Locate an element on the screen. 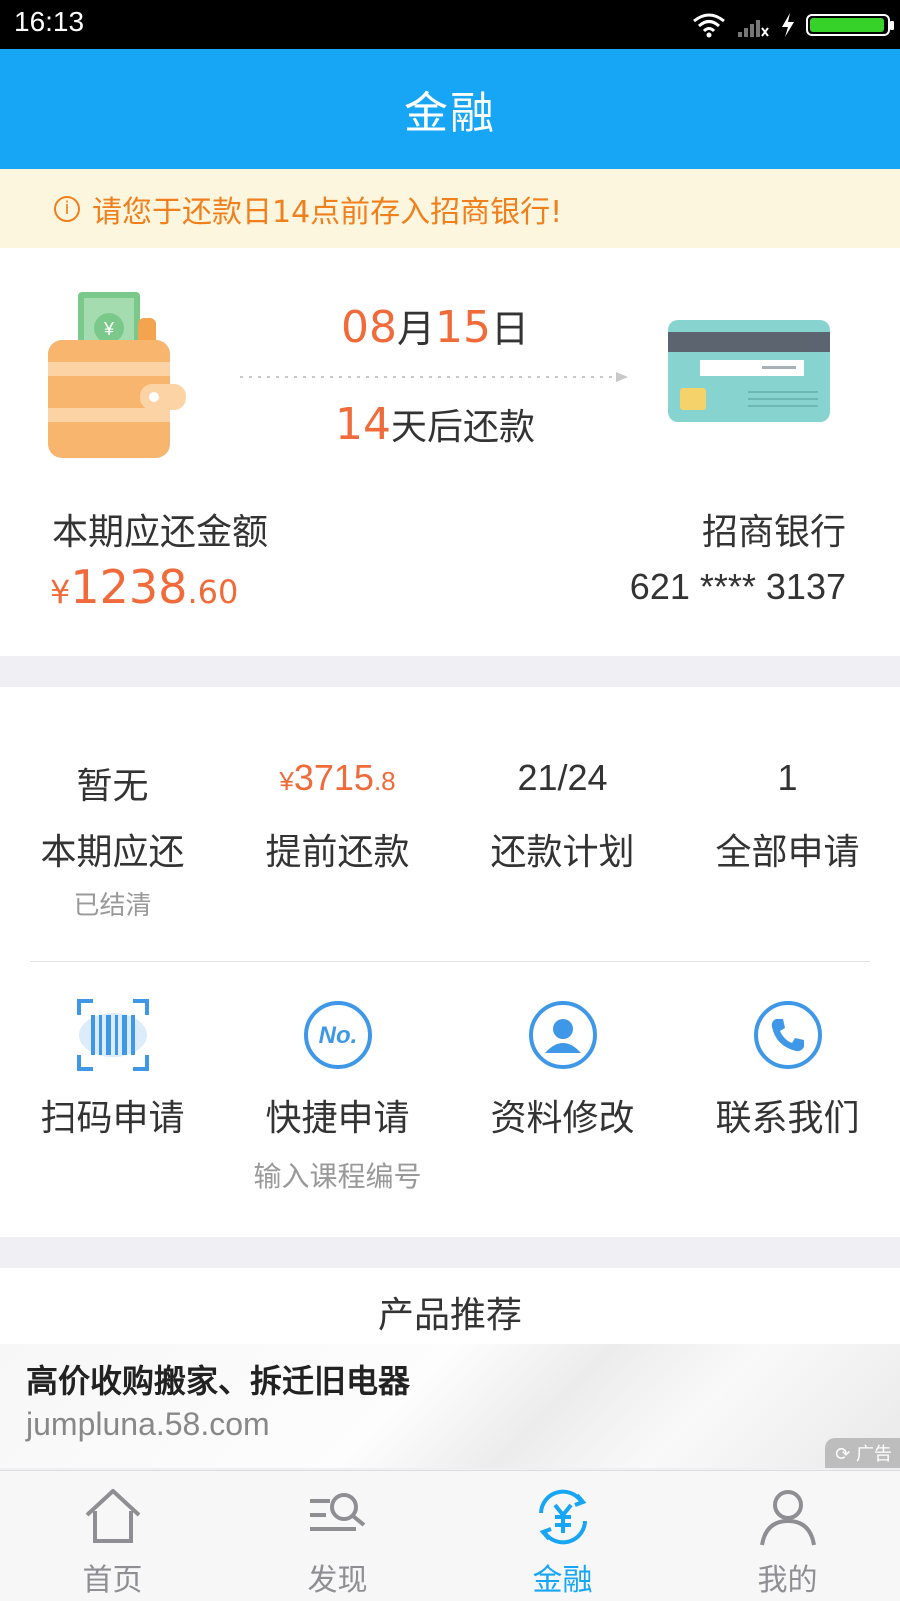  days-left-text: 天后还款 is located at coordinates (462, 427).